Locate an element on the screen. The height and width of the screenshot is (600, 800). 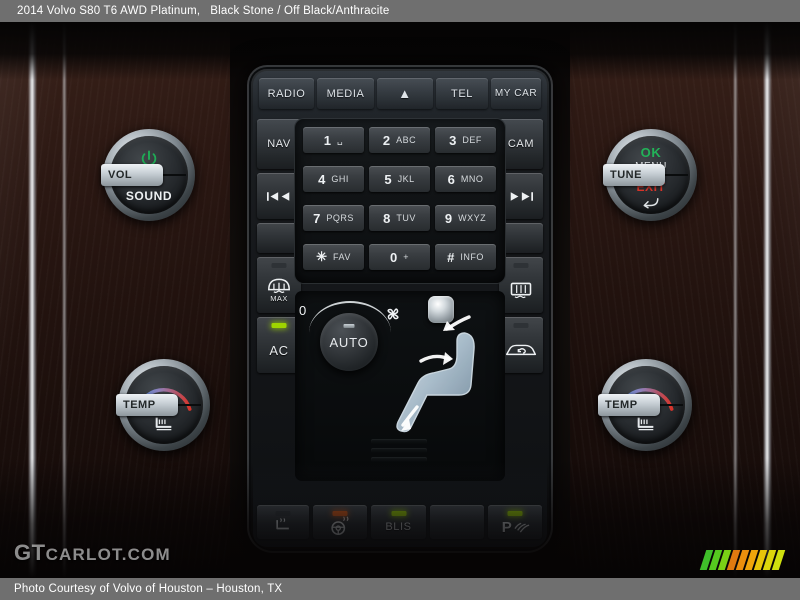
next-track-icon is located at coordinates (521, 196).